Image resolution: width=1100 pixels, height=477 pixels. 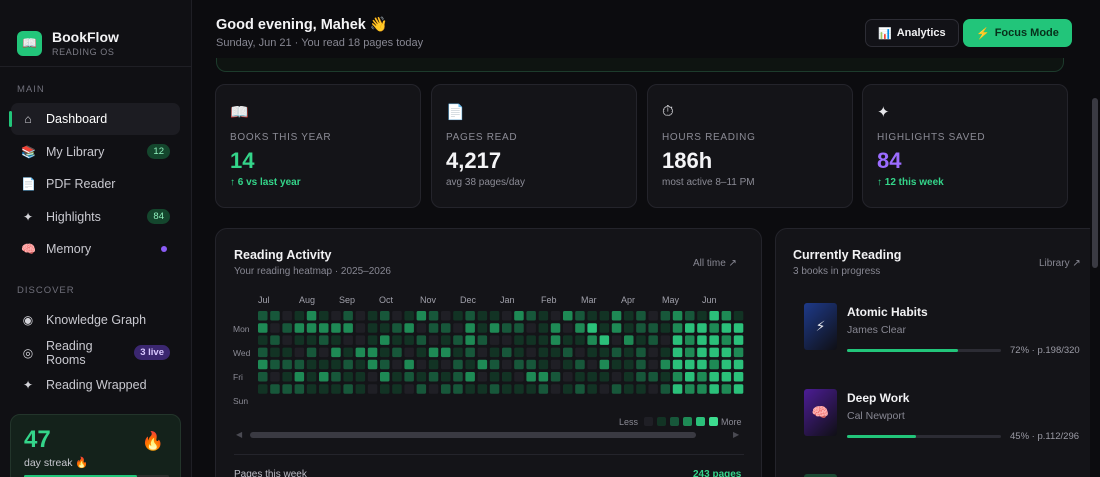 I want to click on scroll-right-icon: ▶, so click(x=736, y=434).